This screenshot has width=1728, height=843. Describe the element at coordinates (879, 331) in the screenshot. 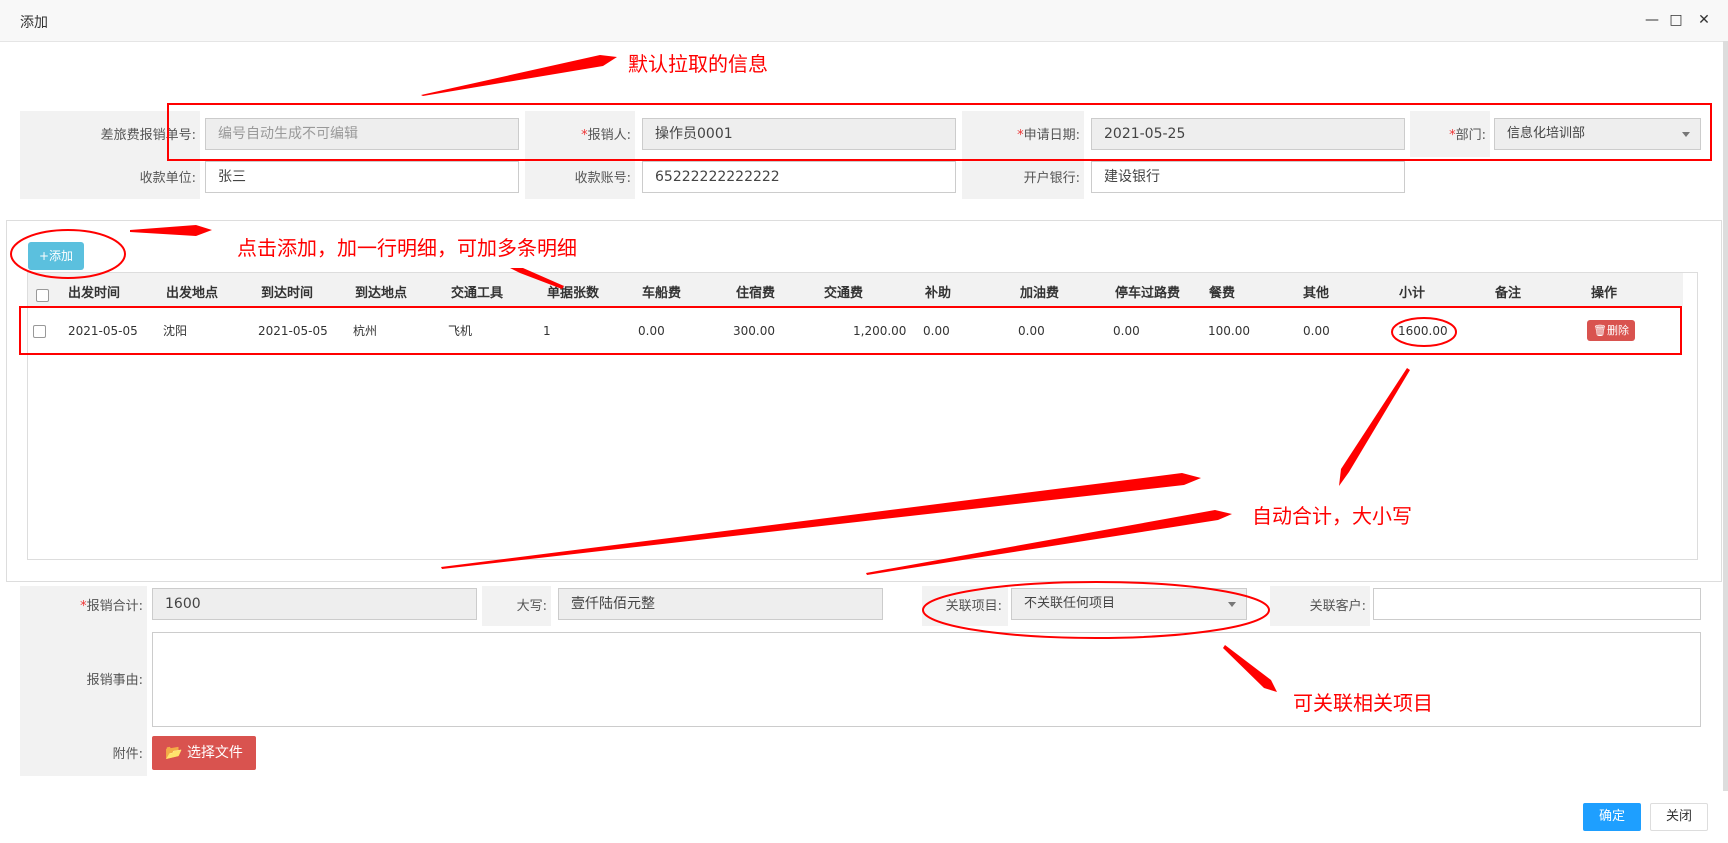

I see `cell-traffic-fee: 1,200.00` at that location.